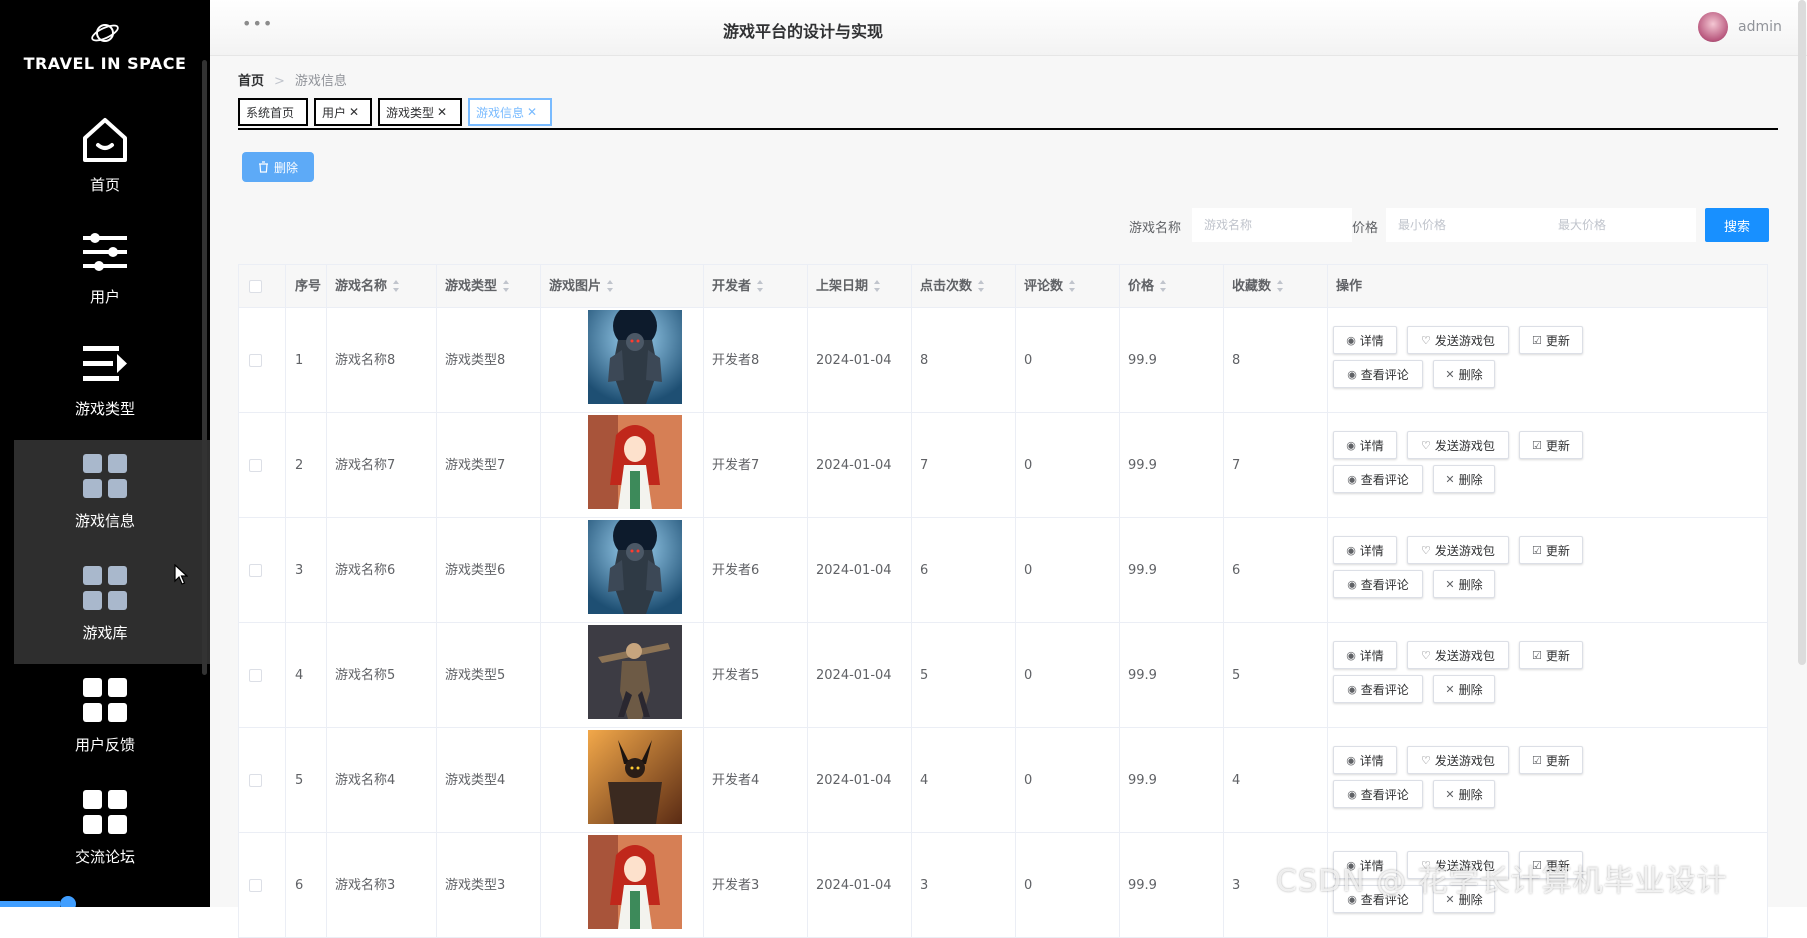 This screenshot has width=1807, height=938. I want to click on mouse-cursor-icon, so click(181, 574).